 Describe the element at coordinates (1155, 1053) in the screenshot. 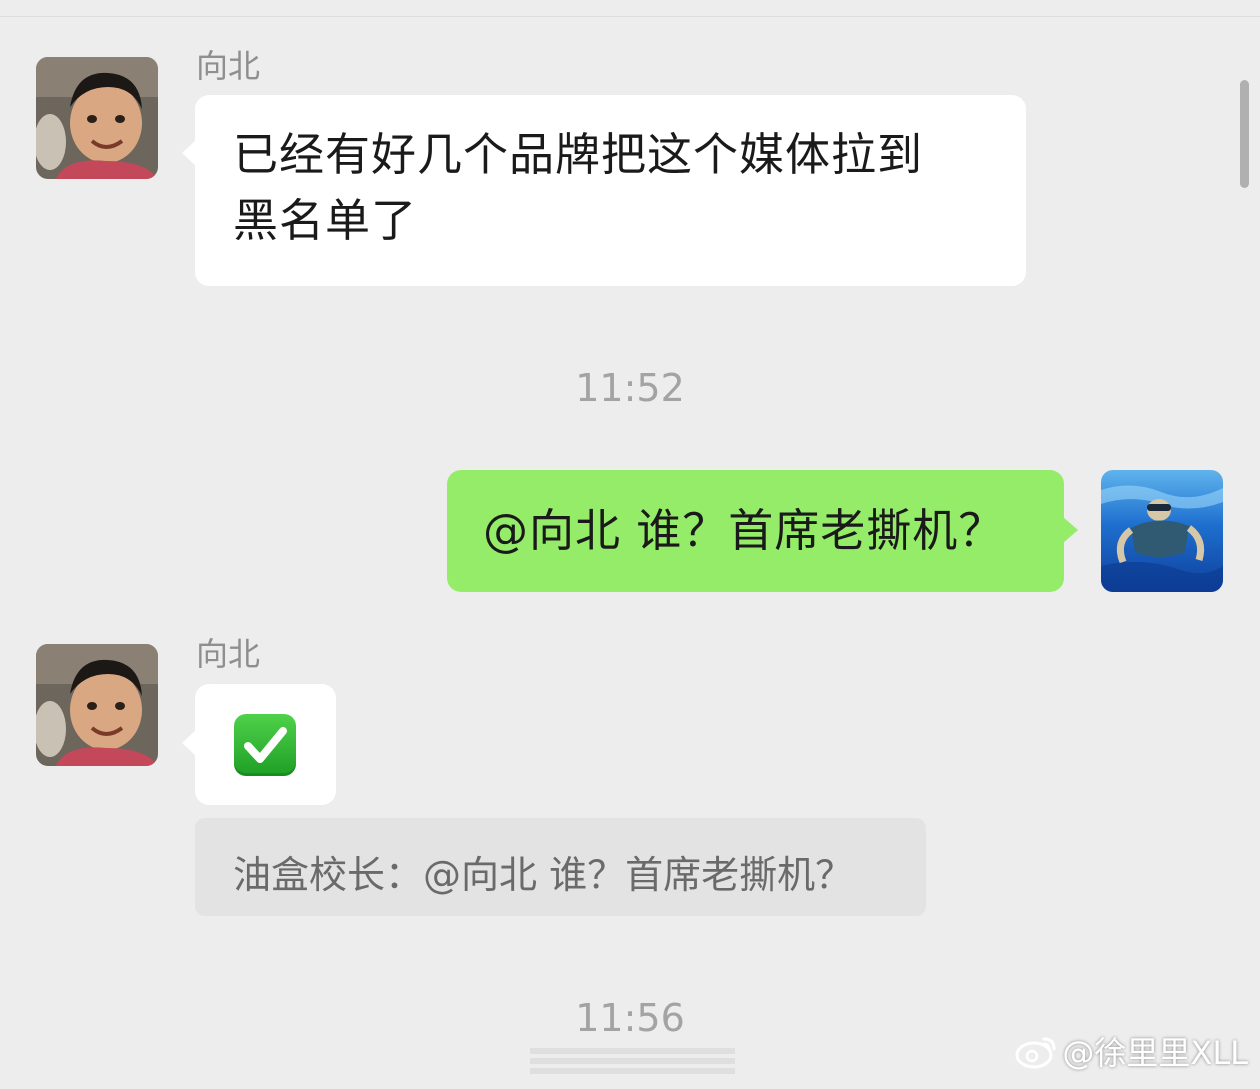

I see `watermark-text: @徐里里XLL` at that location.